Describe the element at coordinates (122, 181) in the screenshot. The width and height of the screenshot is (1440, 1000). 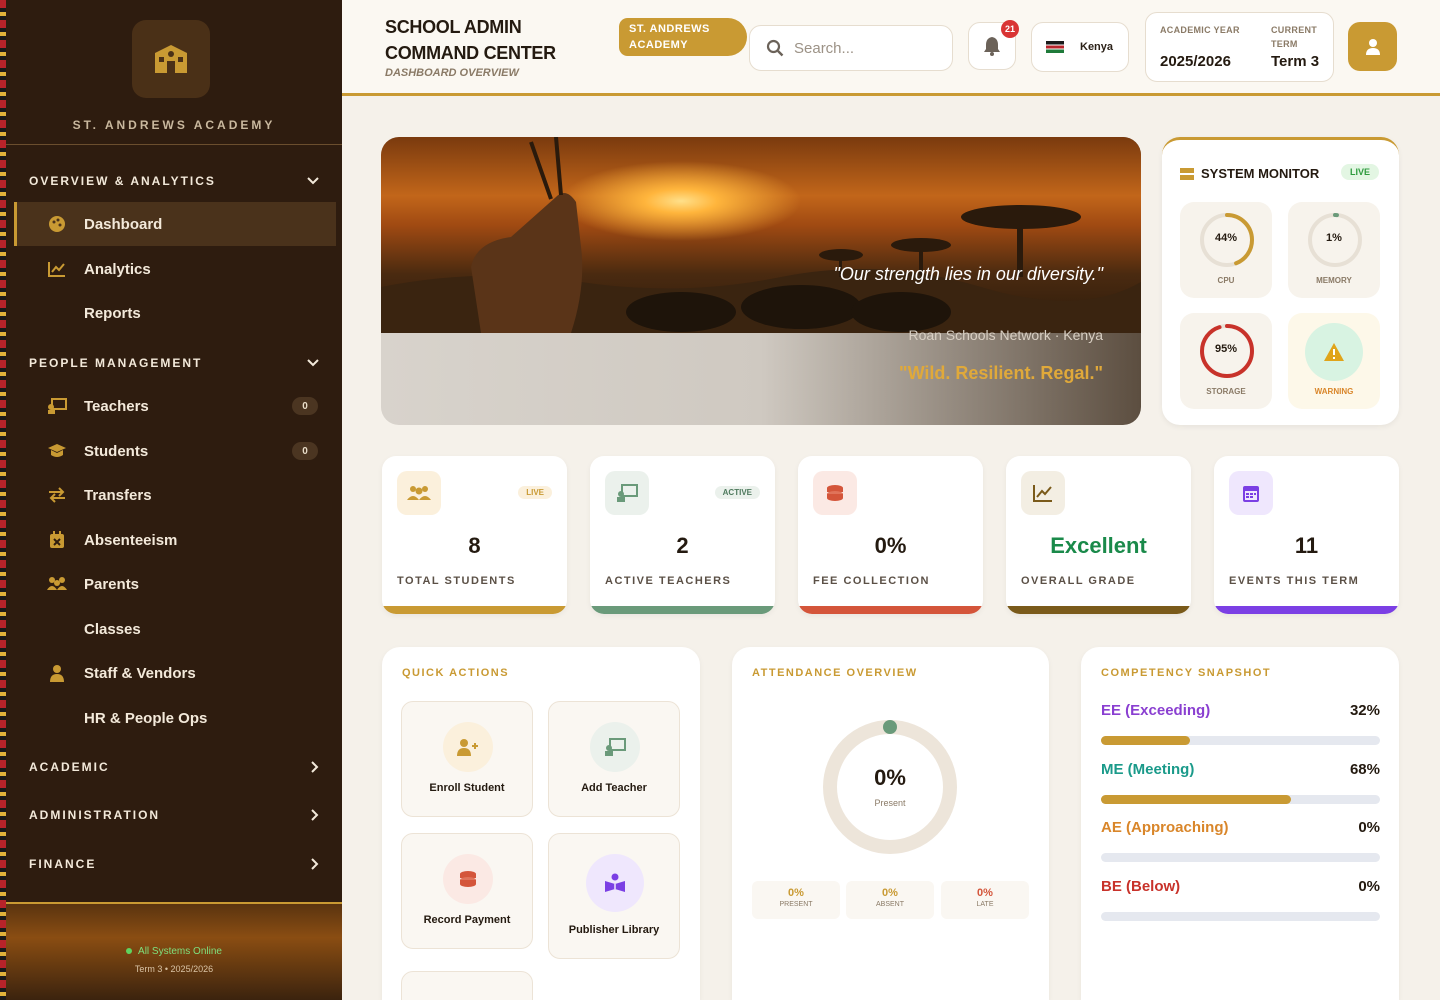
I see `section-label: OVERVIEW & ANALYTICS` at that location.